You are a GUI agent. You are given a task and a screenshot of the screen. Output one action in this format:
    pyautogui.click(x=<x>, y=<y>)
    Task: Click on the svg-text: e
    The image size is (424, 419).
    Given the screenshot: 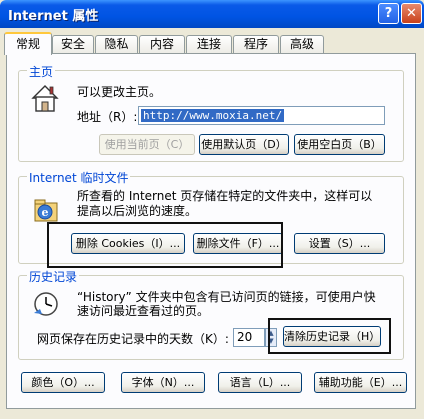 What is the action you would take?
    pyautogui.click(x=45, y=212)
    